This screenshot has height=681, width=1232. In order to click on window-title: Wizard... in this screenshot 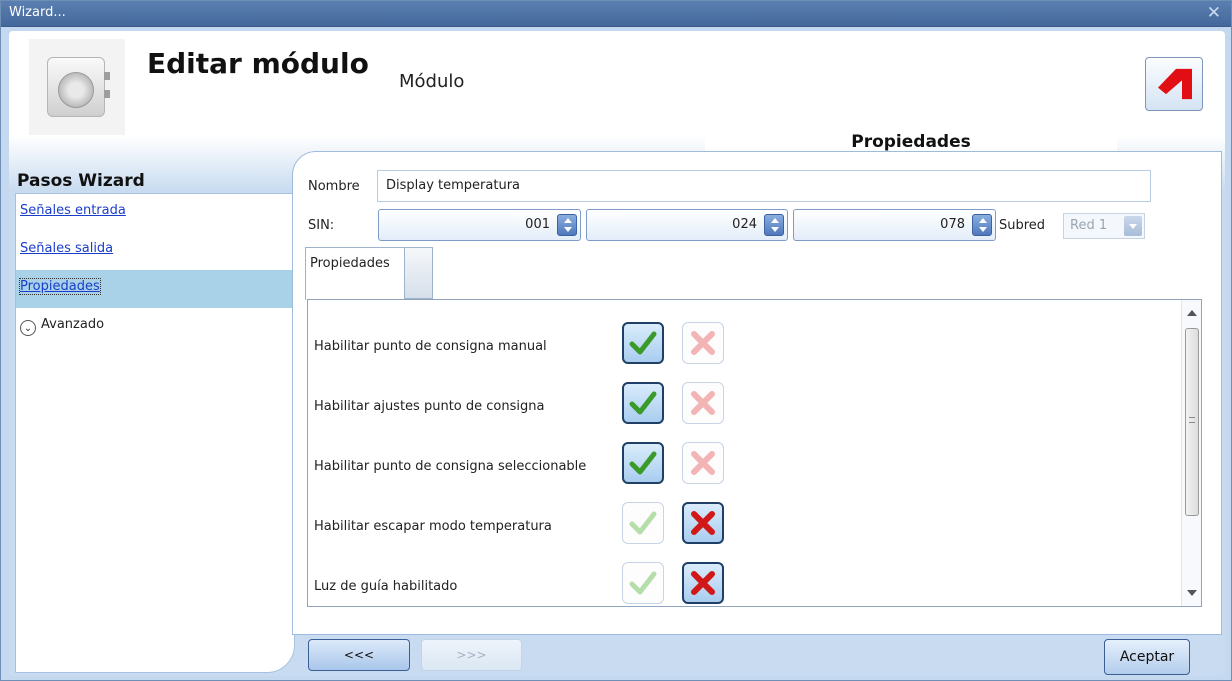, I will do `click(37, 12)`.